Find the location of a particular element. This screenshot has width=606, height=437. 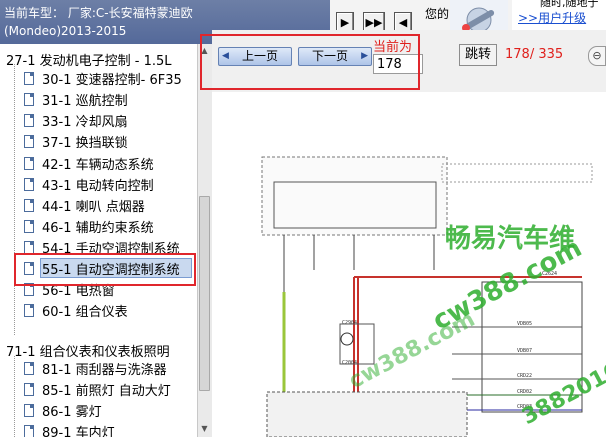

tree-item-label: 43-1 电动转向控制 is located at coordinates (98, 186).